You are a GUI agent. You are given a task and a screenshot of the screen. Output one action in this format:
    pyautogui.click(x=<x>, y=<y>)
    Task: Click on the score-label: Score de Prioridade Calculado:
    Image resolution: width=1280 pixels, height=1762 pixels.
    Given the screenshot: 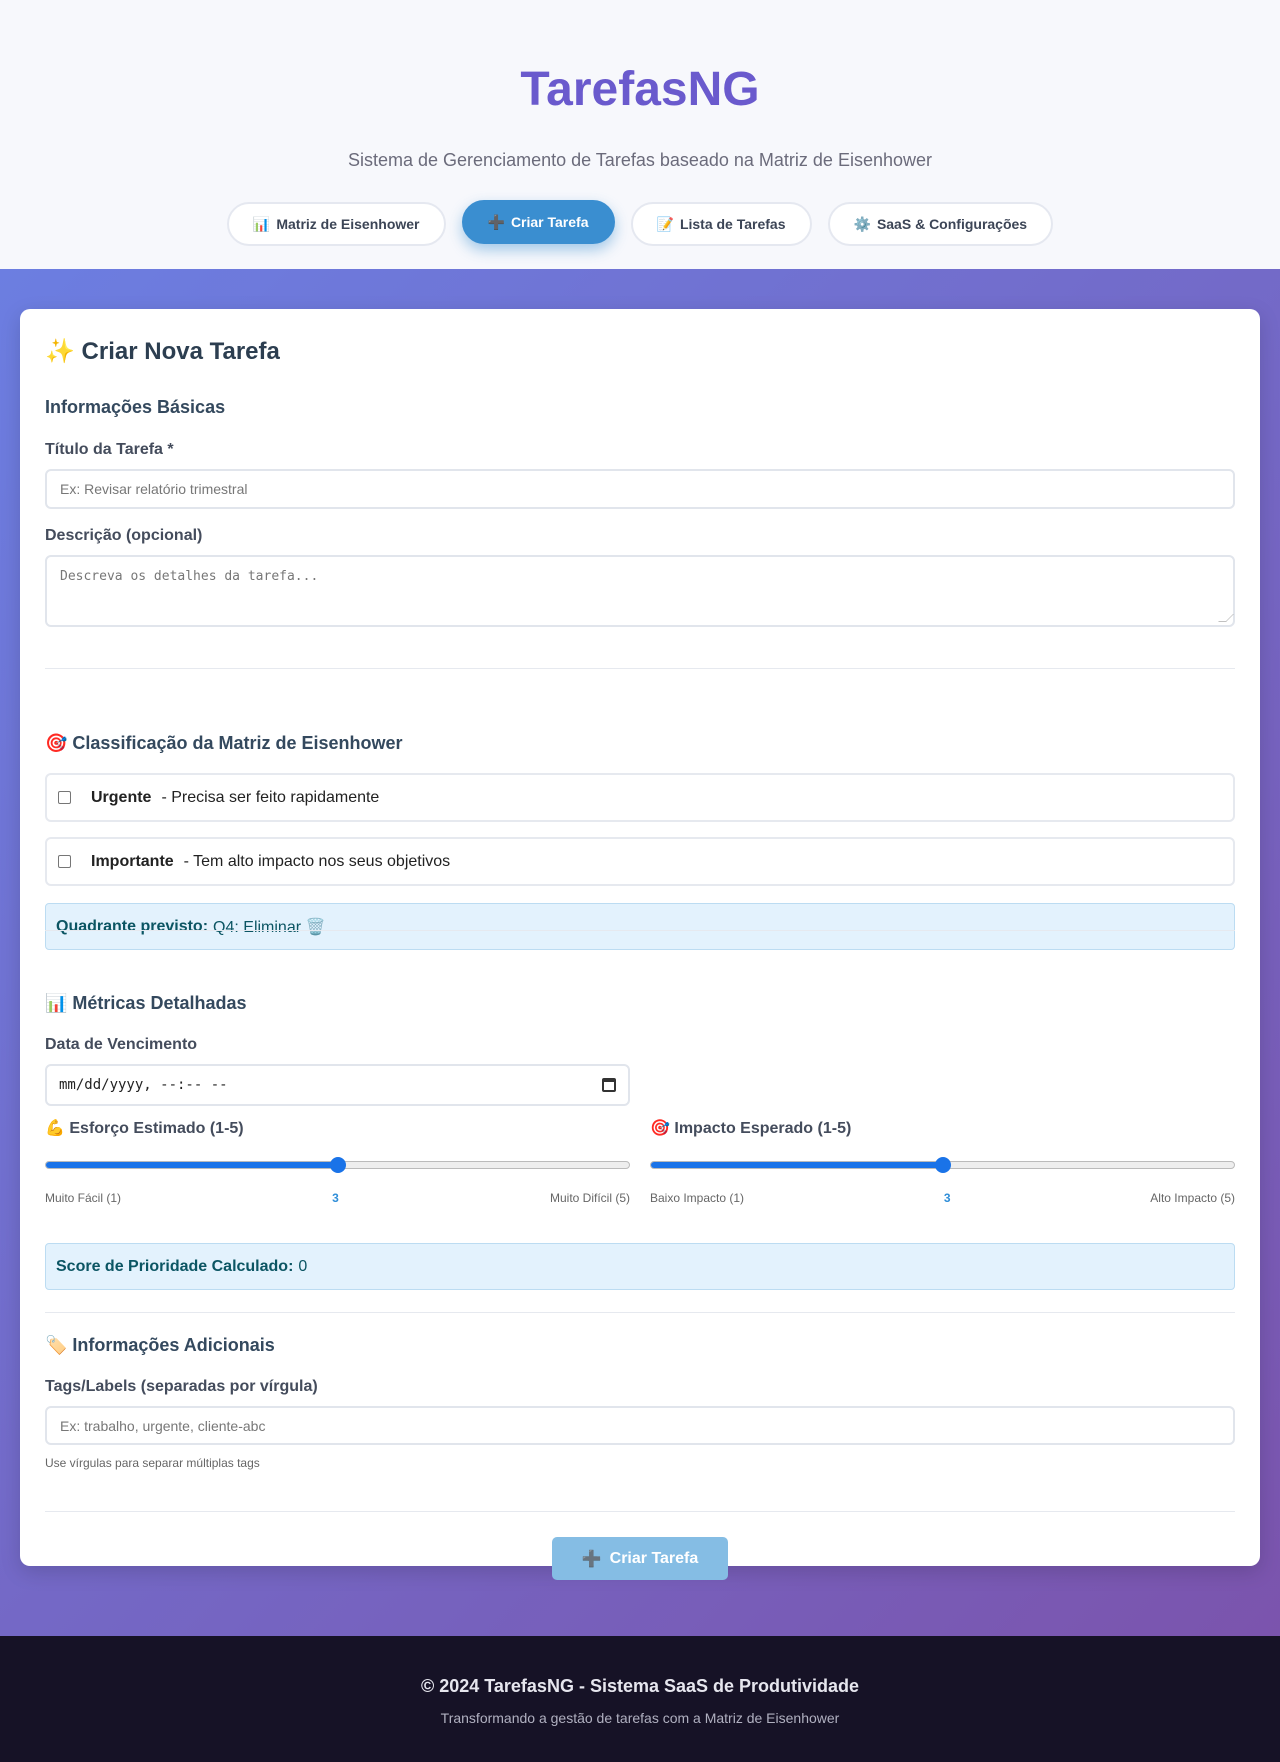 What is the action you would take?
    pyautogui.click(x=175, y=1266)
    